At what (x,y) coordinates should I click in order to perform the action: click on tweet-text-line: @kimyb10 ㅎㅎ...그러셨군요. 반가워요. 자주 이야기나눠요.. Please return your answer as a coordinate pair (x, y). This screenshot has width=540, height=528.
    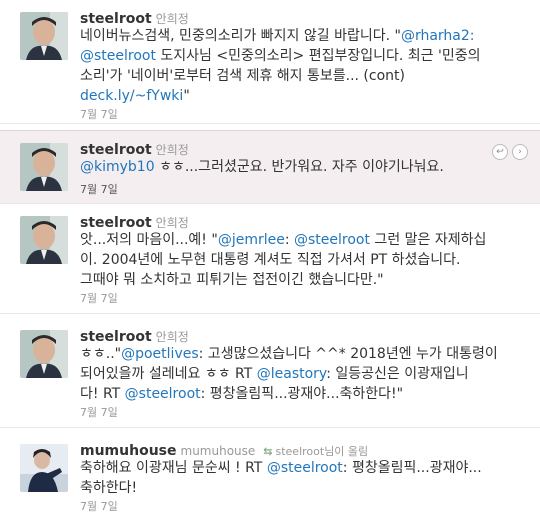
    Looking at the image, I should click on (305, 167).